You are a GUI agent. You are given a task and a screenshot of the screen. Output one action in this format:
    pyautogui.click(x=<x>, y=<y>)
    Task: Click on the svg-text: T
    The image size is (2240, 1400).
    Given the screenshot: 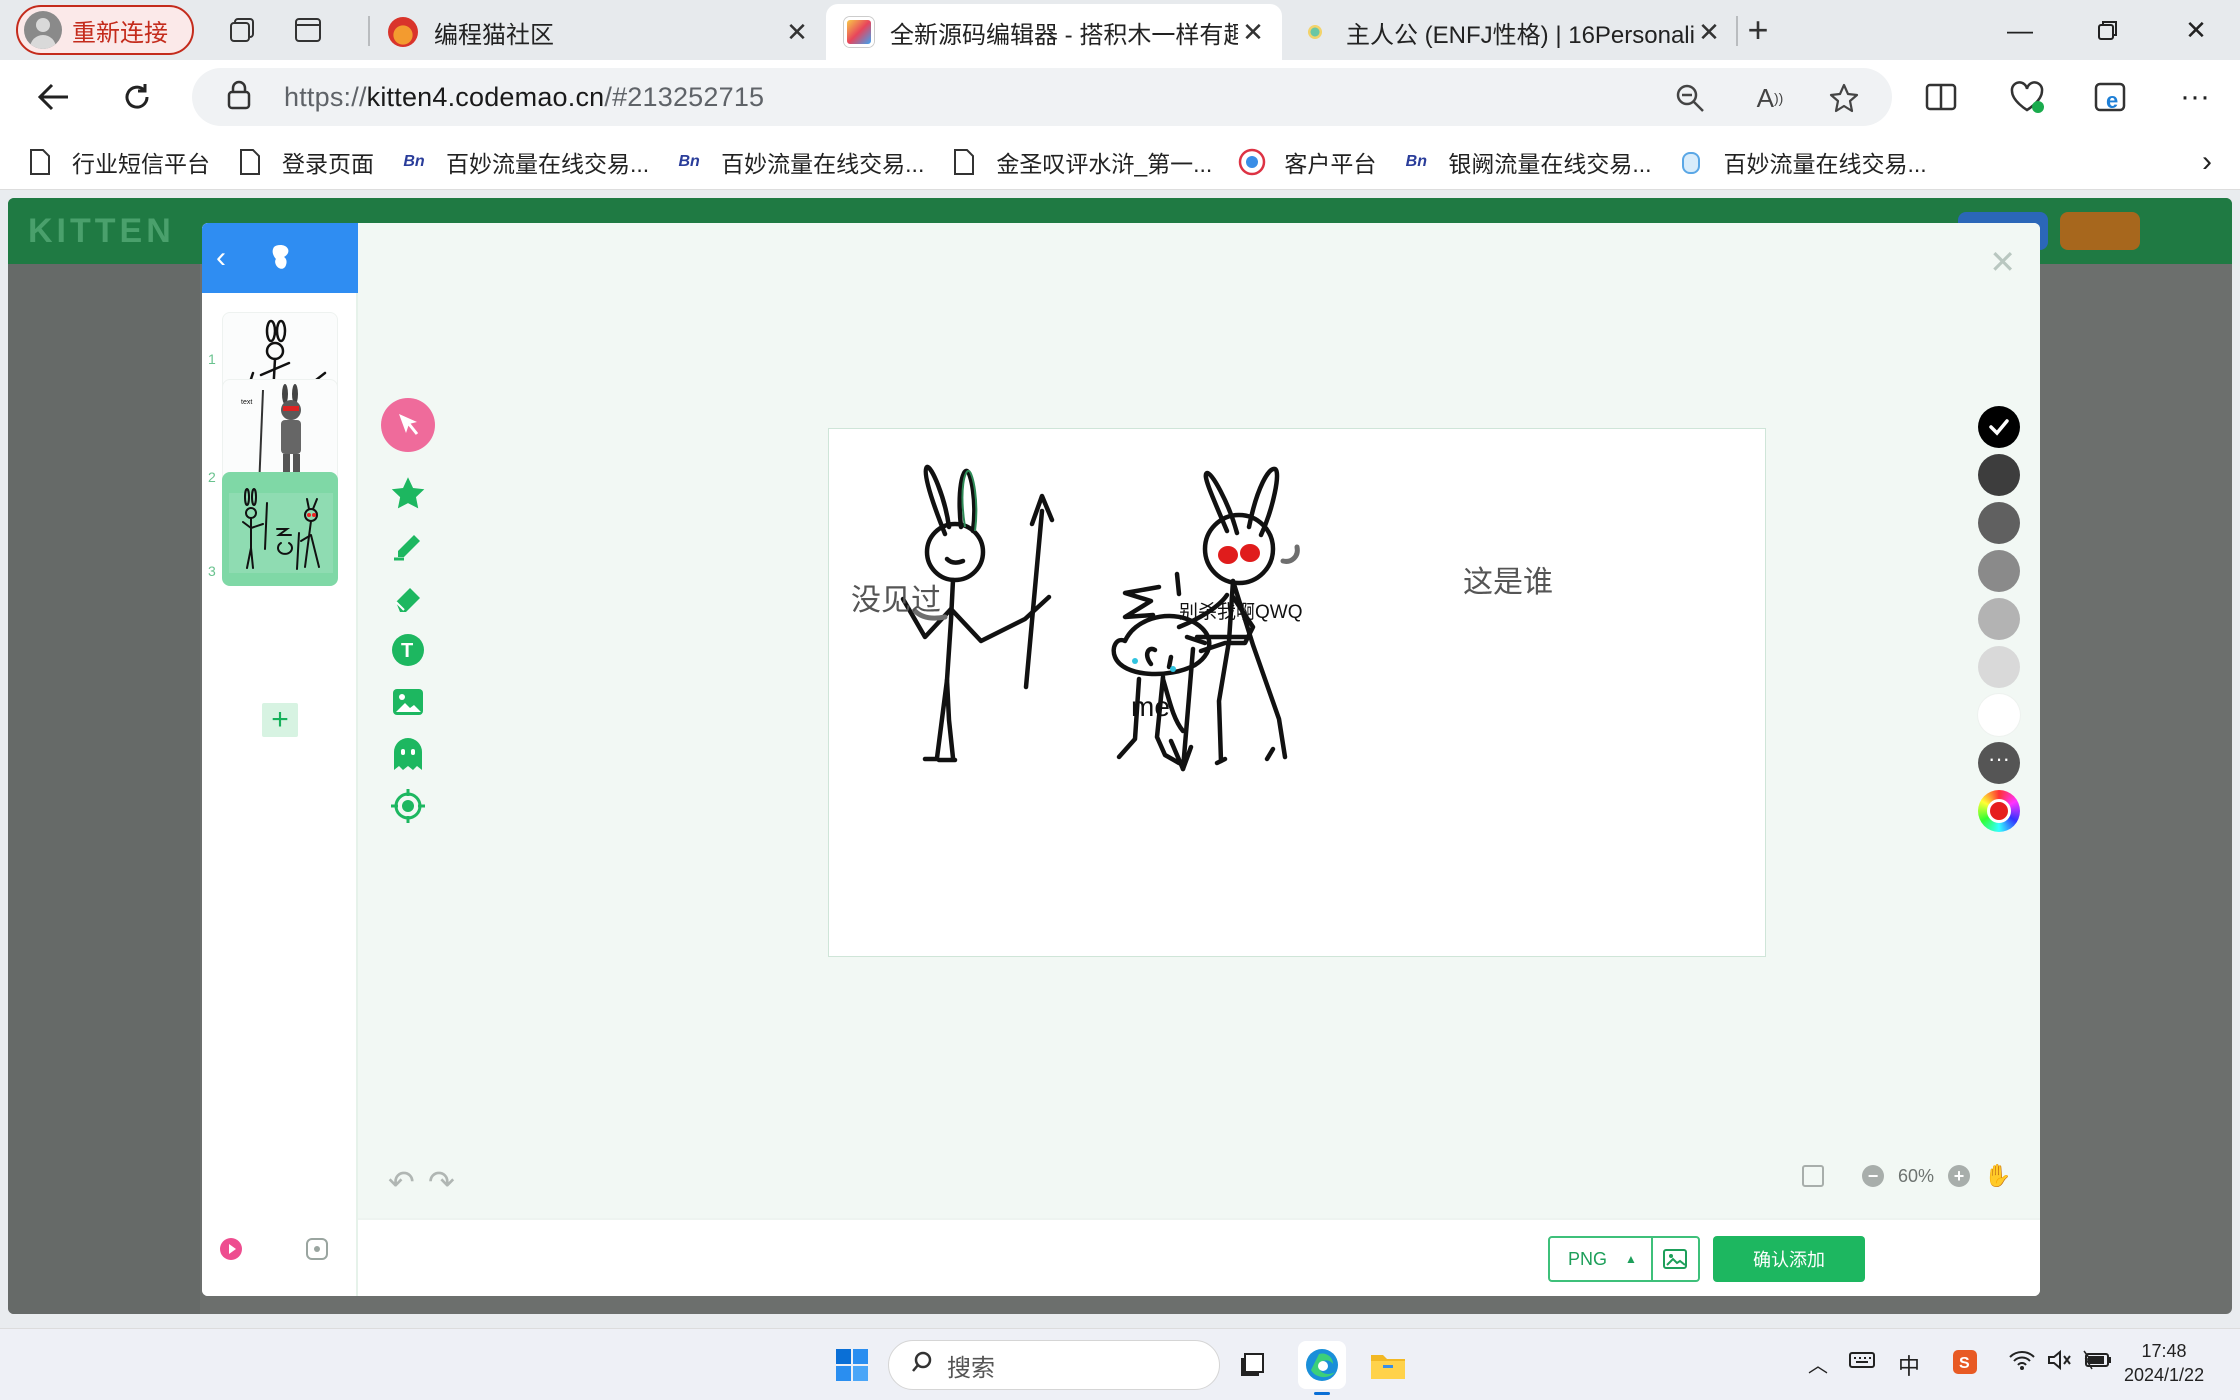 What is the action you would take?
    pyautogui.click(x=407, y=651)
    